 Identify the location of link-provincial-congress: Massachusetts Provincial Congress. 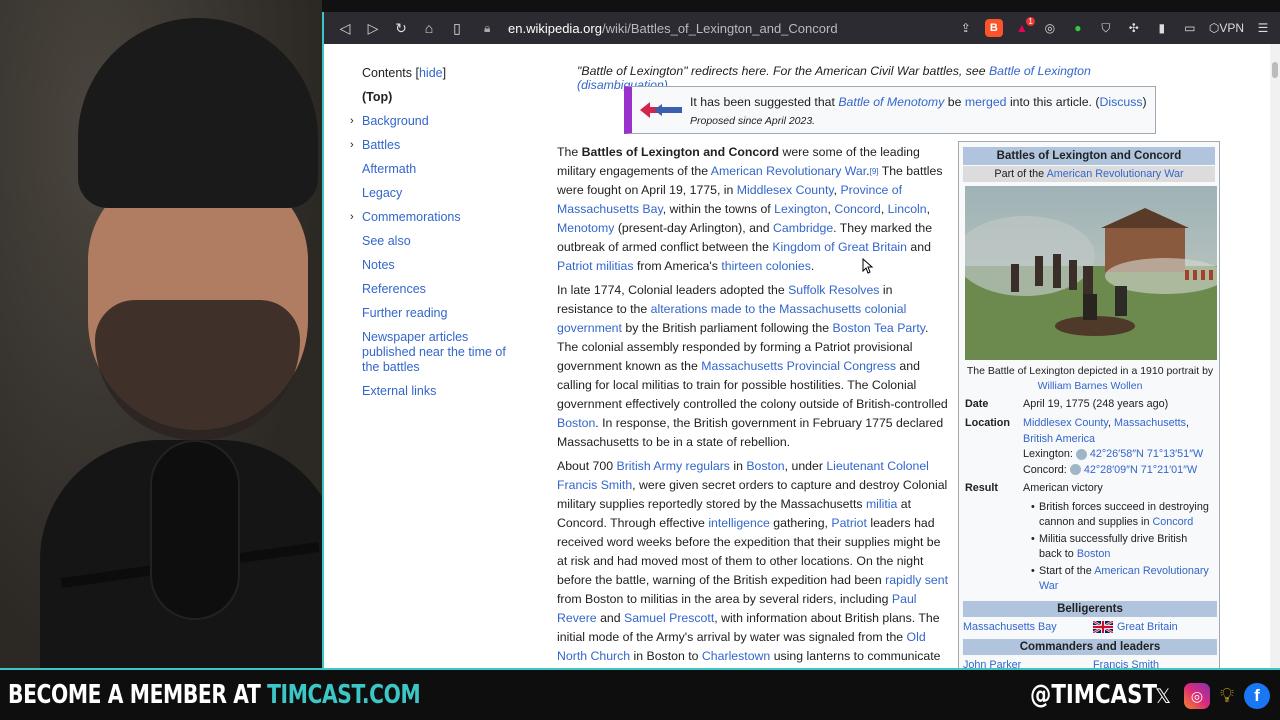
(798, 366).